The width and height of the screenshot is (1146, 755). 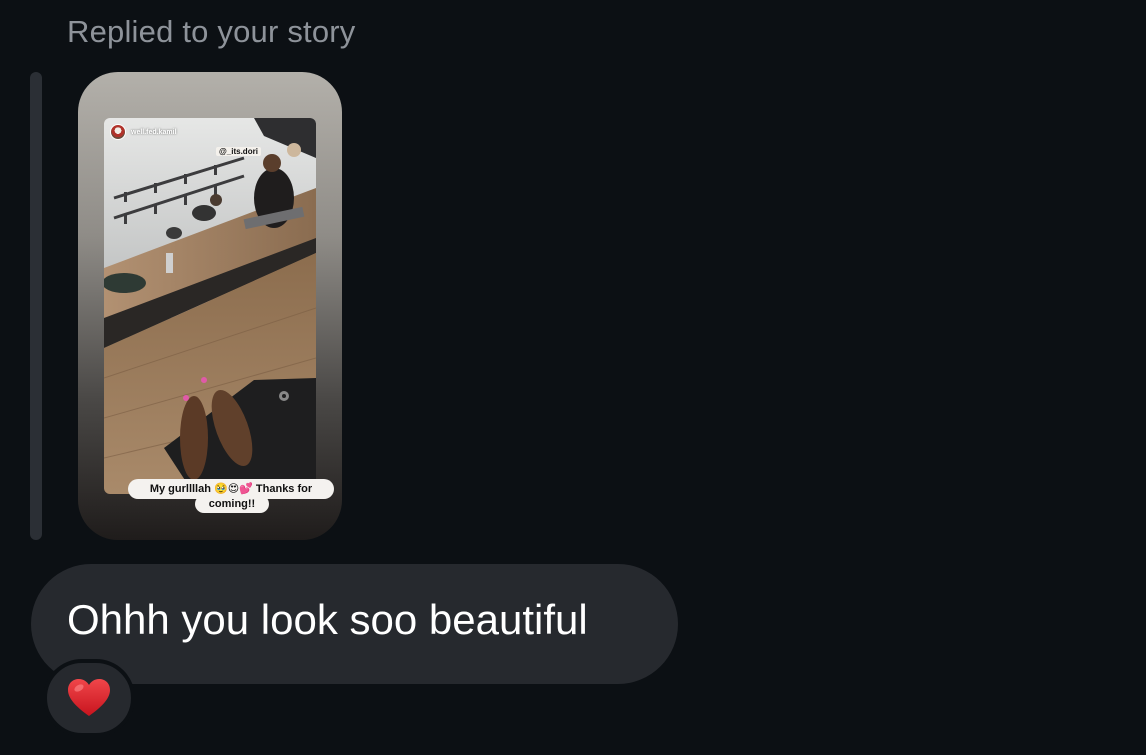 I want to click on message-text: Ohhh you look soo beautiful, so click(x=327, y=619).